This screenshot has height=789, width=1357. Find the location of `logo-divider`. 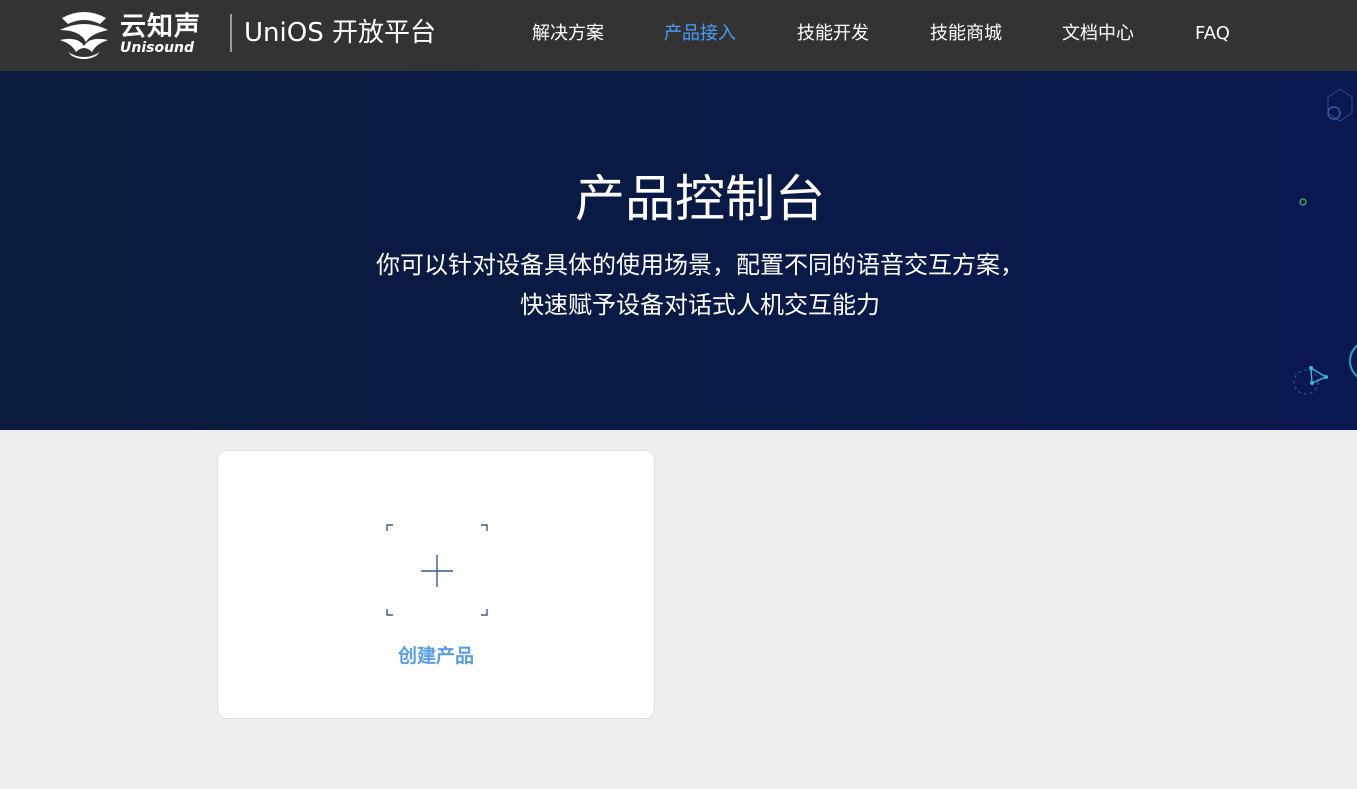

logo-divider is located at coordinates (231, 33).